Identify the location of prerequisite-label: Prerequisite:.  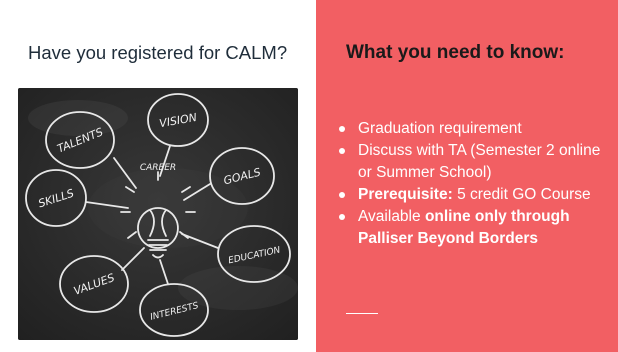
(405, 194).